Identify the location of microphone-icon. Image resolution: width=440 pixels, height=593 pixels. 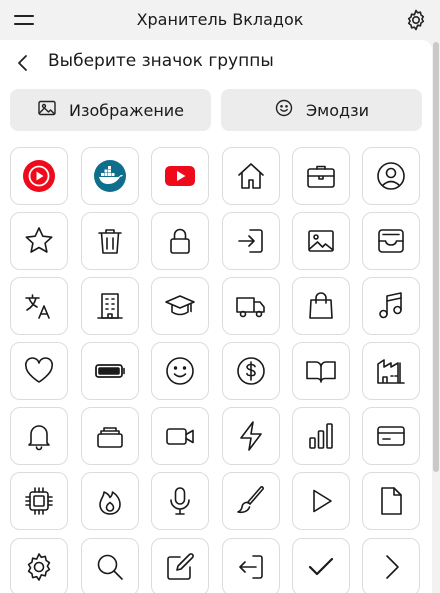
(180, 501).